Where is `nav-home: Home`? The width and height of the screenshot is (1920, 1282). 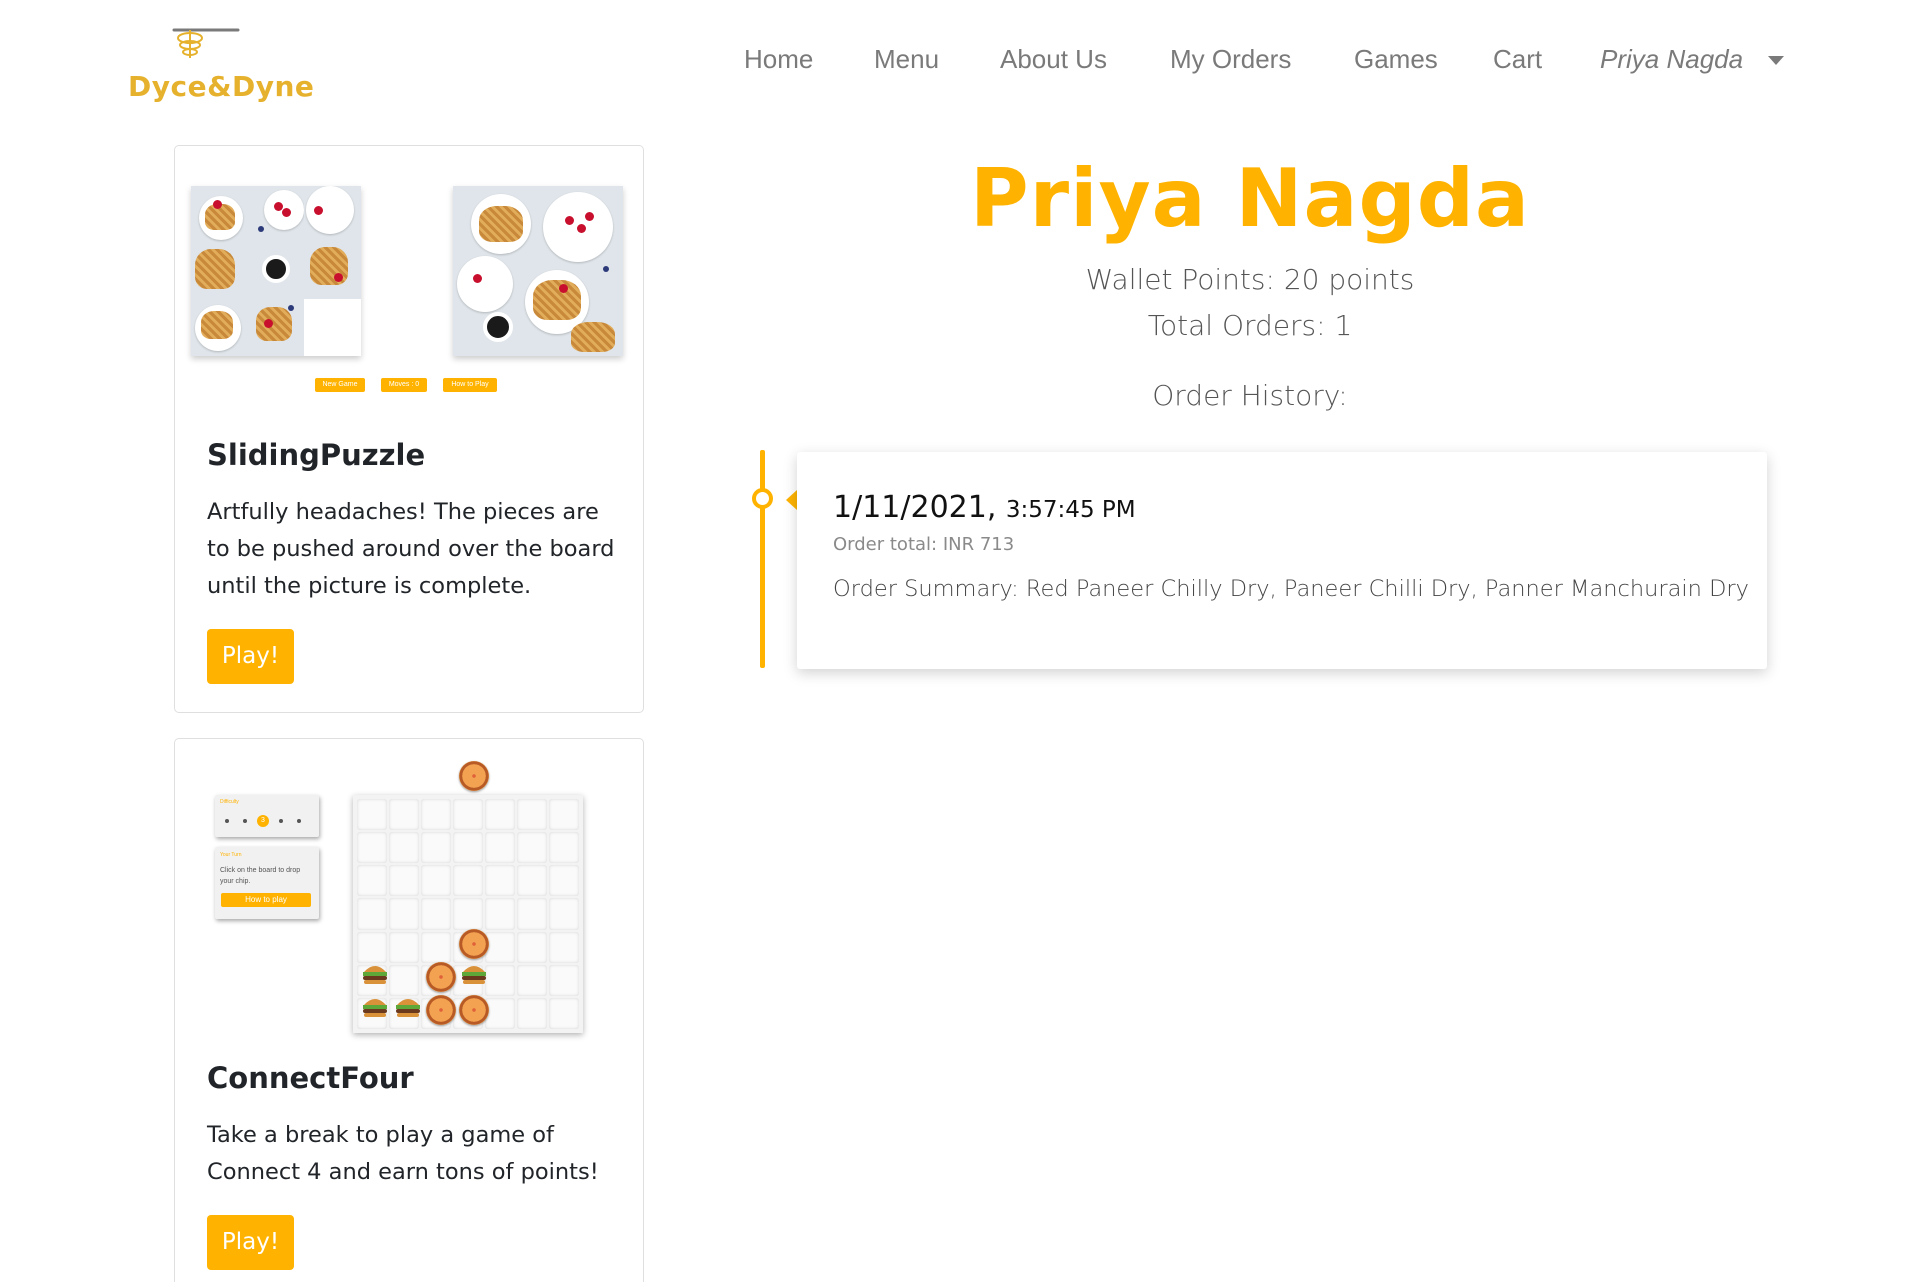
nav-home: Home is located at coordinates (778, 59).